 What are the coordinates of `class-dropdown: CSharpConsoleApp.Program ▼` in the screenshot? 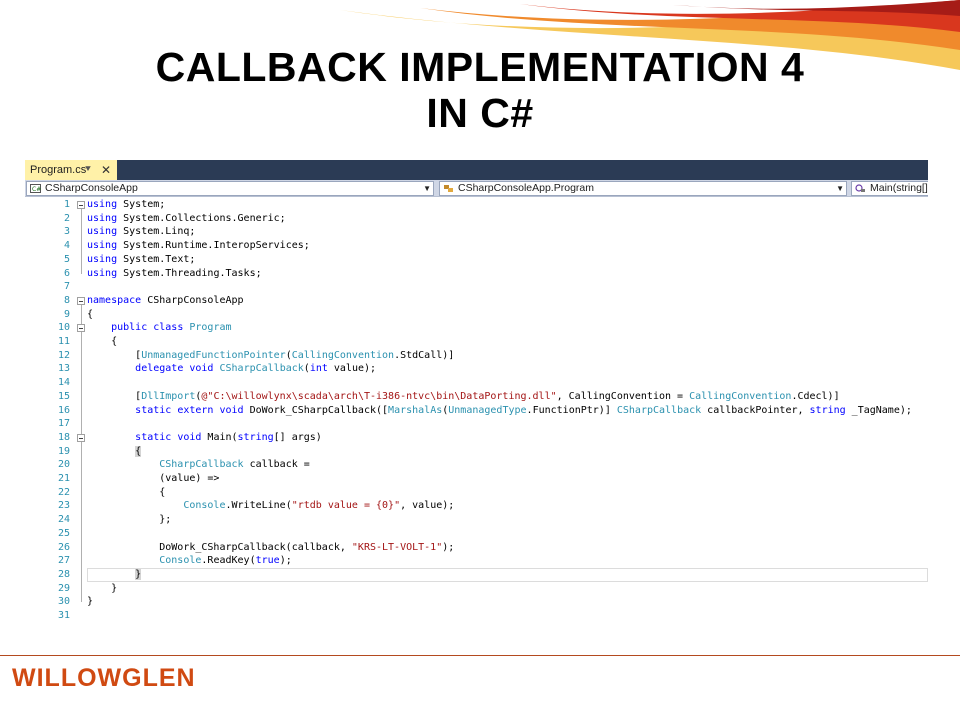 It's located at (643, 188).